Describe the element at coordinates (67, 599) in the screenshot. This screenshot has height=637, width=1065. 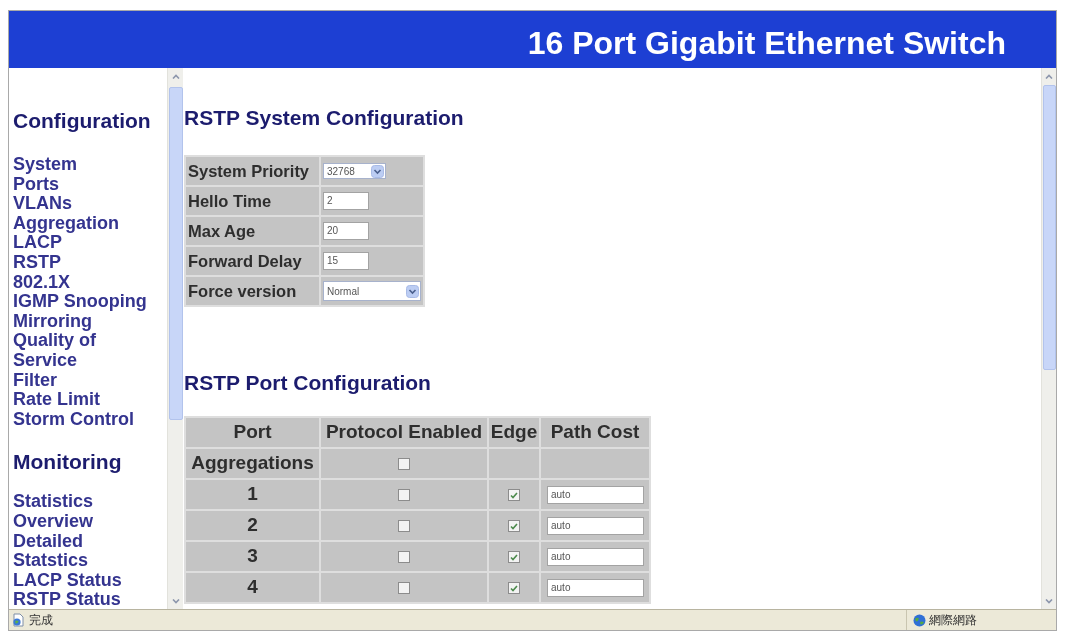
I see `nav-link: RSTP Status` at that location.